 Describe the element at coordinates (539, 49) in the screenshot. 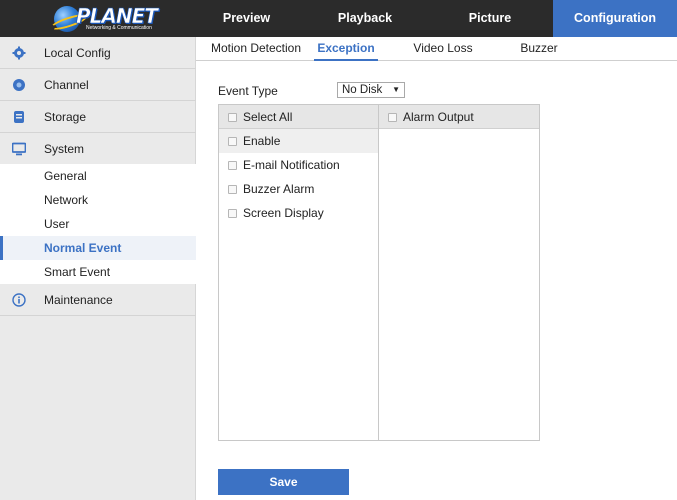

I see `tab-buzzer: Buzzer` at that location.